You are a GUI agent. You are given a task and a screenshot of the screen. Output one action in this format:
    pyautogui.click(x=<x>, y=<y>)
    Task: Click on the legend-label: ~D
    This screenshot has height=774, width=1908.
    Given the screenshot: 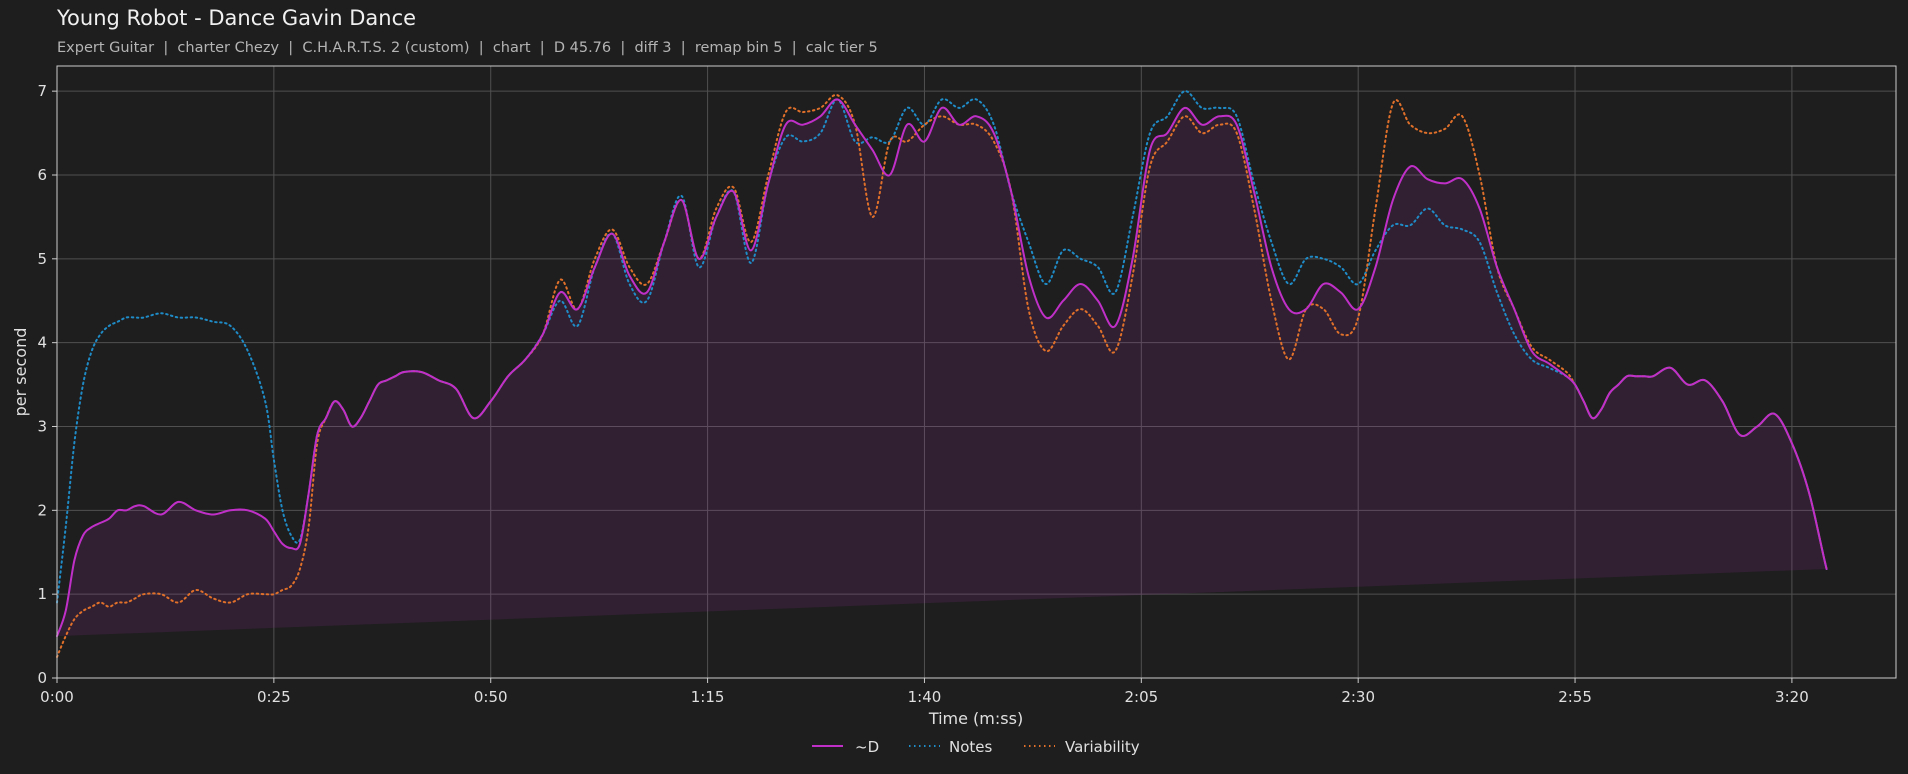 What is the action you would take?
    pyautogui.click(x=867, y=747)
    